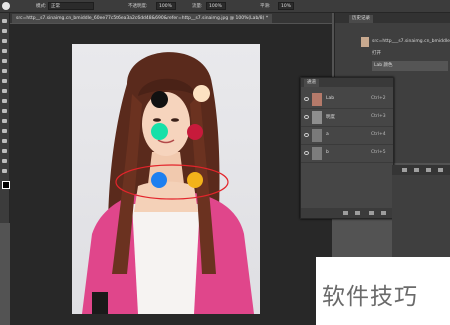 Image resolution: width=450 pixels, height=325 pixels. What do you see at coordinates (41, 6) in the screenshot?
I see `mode-label: 模式:` at bounding box center [41, 6].